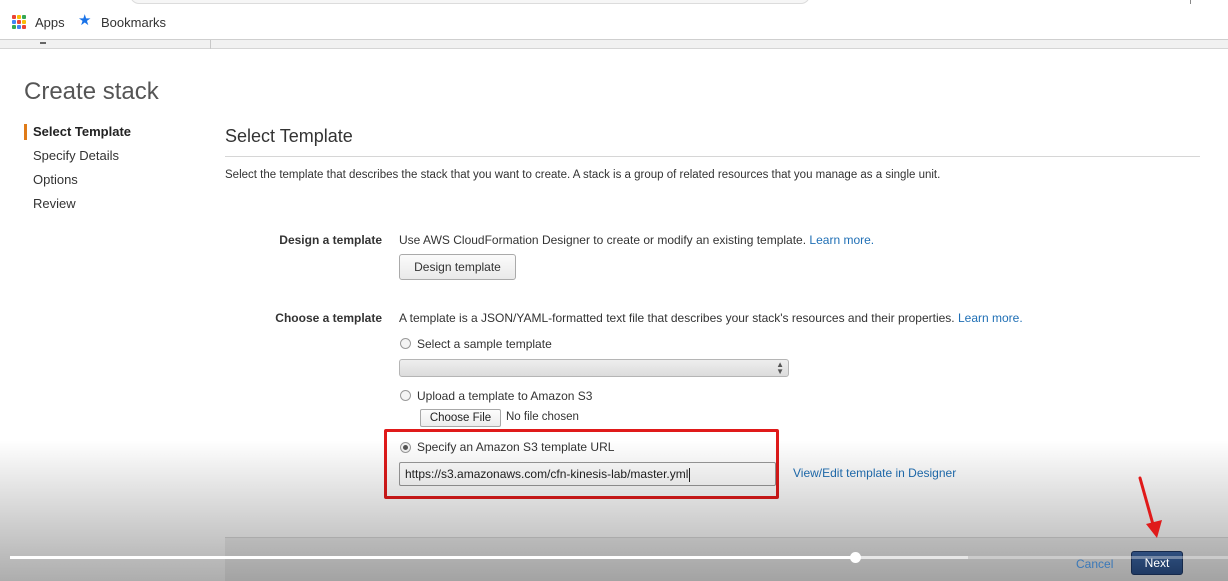 The width and height of the screenshot is (1228, 581). What do you see at coordinates (874, 473) in the screenshot?
I see `view-edit-designer-link: View/Edit template in Designer` at bounding box center [874, 473].